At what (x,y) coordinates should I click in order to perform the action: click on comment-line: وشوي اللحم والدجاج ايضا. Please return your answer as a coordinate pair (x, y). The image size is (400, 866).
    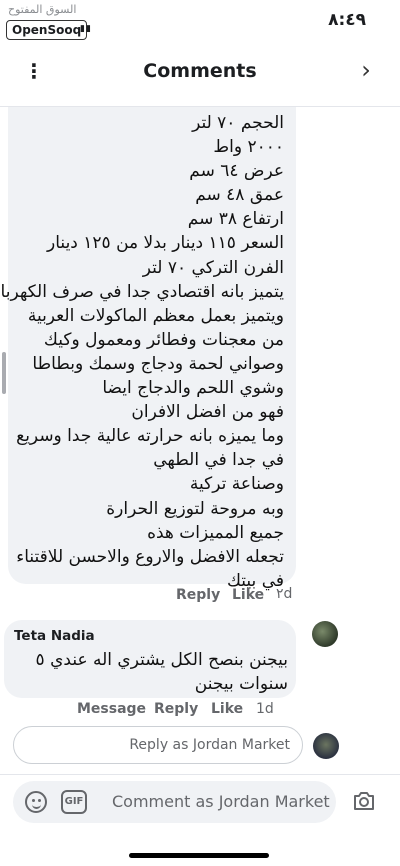
    Looking at the image, I should click on (193, 388).